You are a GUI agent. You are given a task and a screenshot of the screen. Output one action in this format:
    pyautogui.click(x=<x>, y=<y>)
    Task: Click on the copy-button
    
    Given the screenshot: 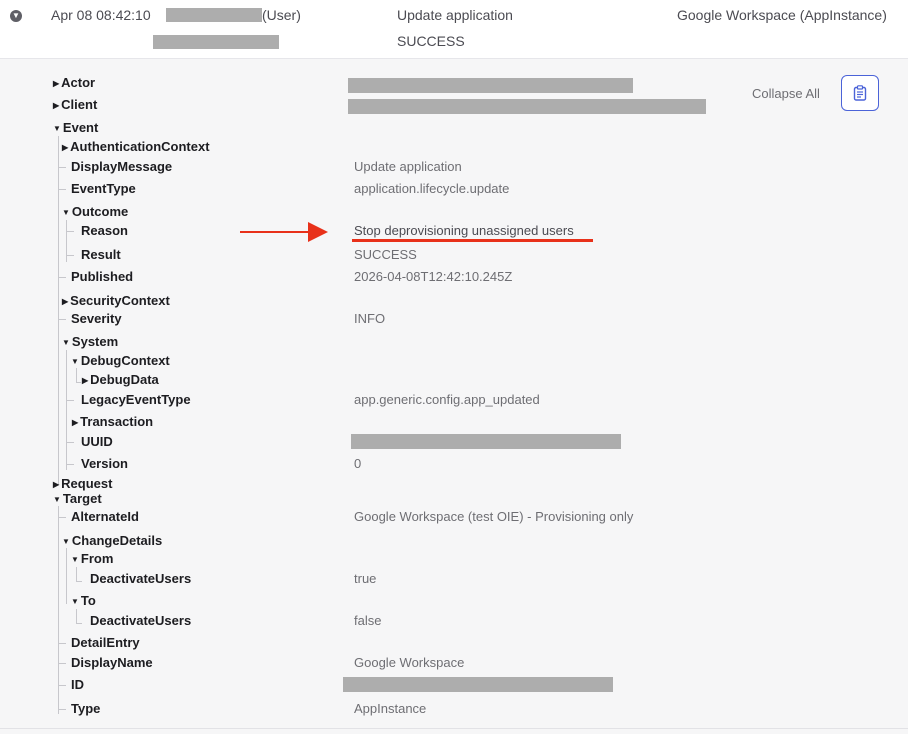 What is the action you would take?
    pyautogui.click(x=860, y=93)
    